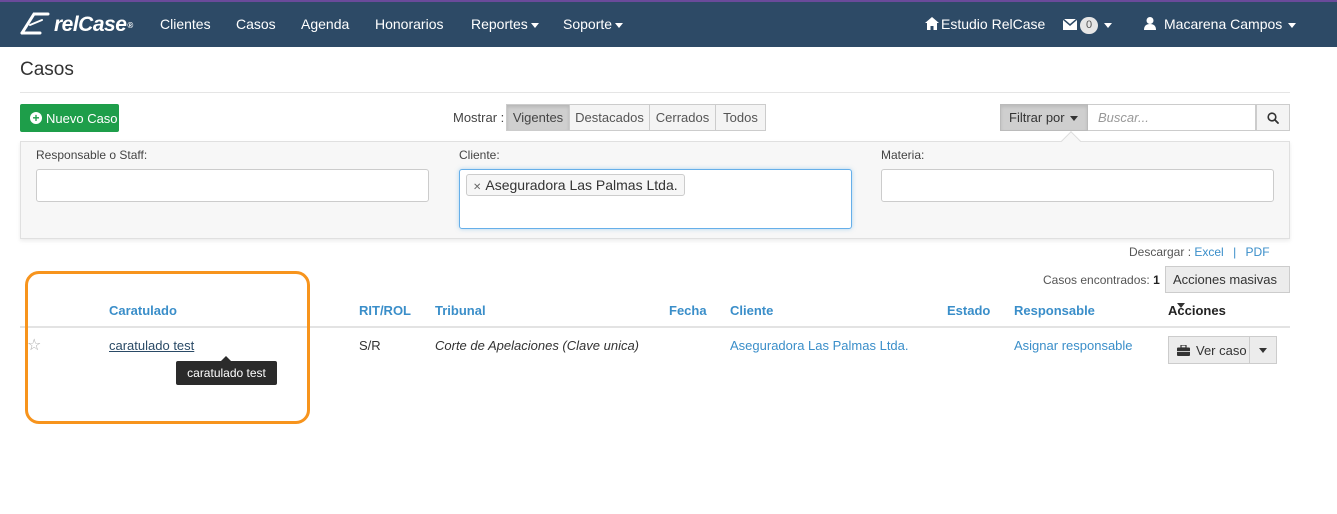  Describe the element at coordinates (325, 24) in the screenshot. I see `nav-agenda: Agenda` at that location.